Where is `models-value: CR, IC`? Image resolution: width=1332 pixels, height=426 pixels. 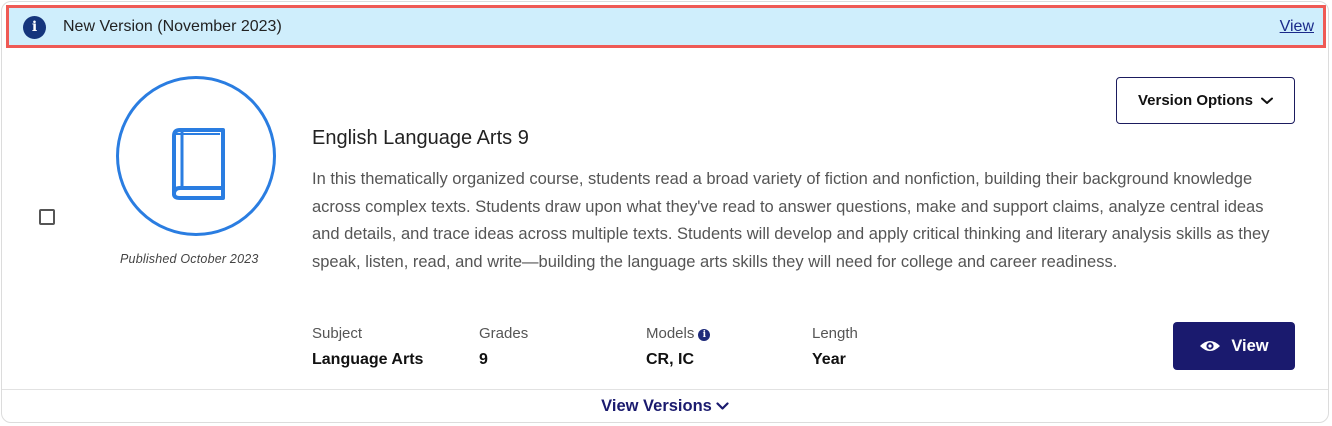
models-value: CR, IC is located at coordinates (670, 359).